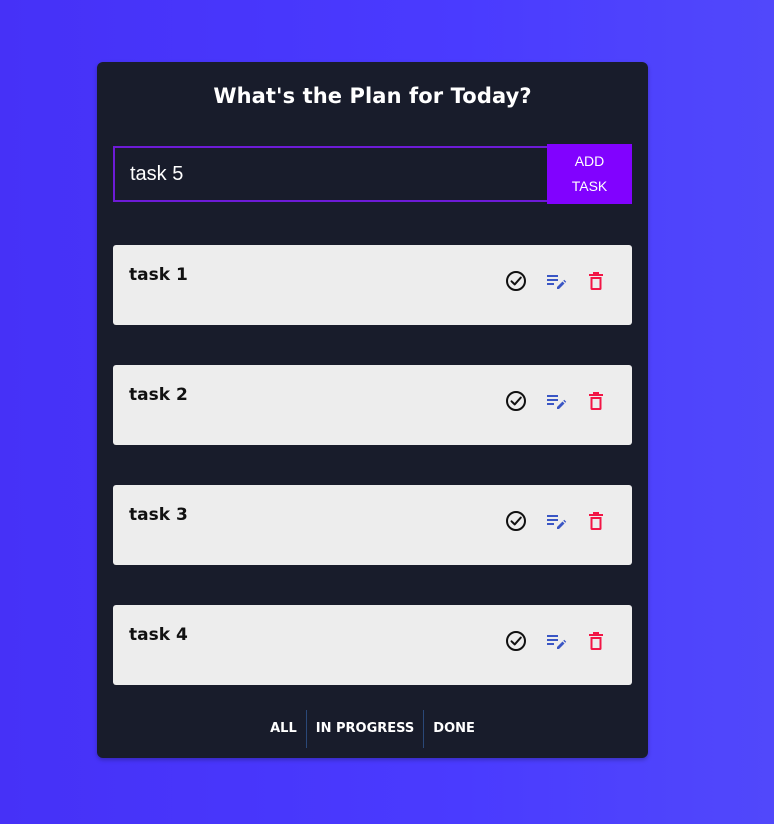 This screenshot has height=824, width=774. I want to click on task-item: task 3, so click(372, 525).